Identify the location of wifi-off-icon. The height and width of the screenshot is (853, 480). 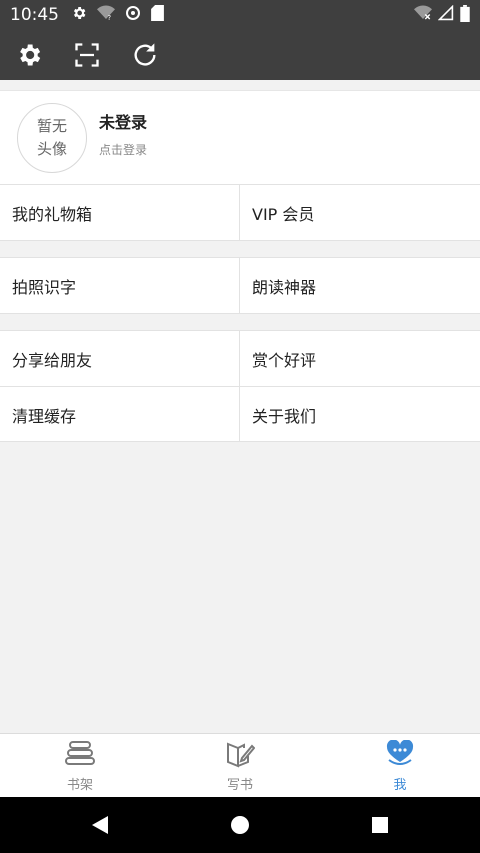
(423, 15).